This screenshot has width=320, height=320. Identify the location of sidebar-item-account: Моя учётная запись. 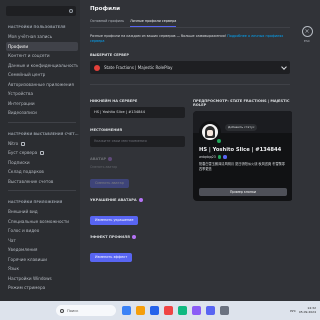
(42, 37).